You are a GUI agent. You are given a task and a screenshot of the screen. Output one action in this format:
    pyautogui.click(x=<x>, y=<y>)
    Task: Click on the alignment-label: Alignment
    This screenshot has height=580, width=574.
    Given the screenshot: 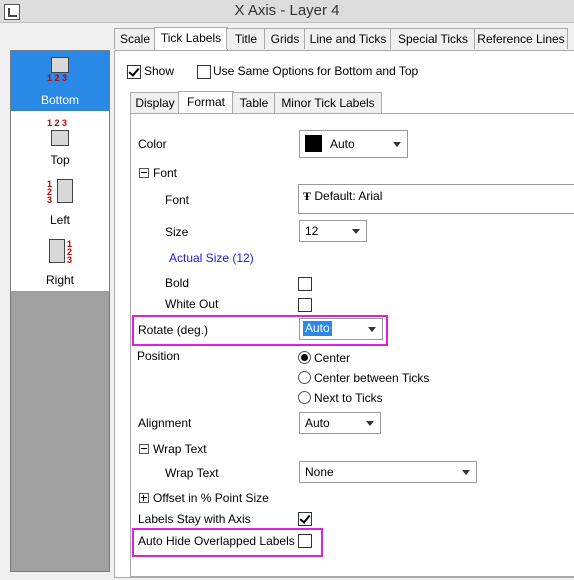 What is the action you would take?
    pyautogui.click(x=165, y=423)
    